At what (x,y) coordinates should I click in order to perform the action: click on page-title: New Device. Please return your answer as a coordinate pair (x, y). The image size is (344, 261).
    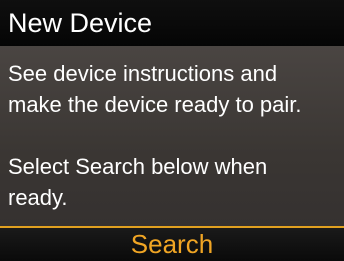
    Looking at the image, I should click on (80, 23).